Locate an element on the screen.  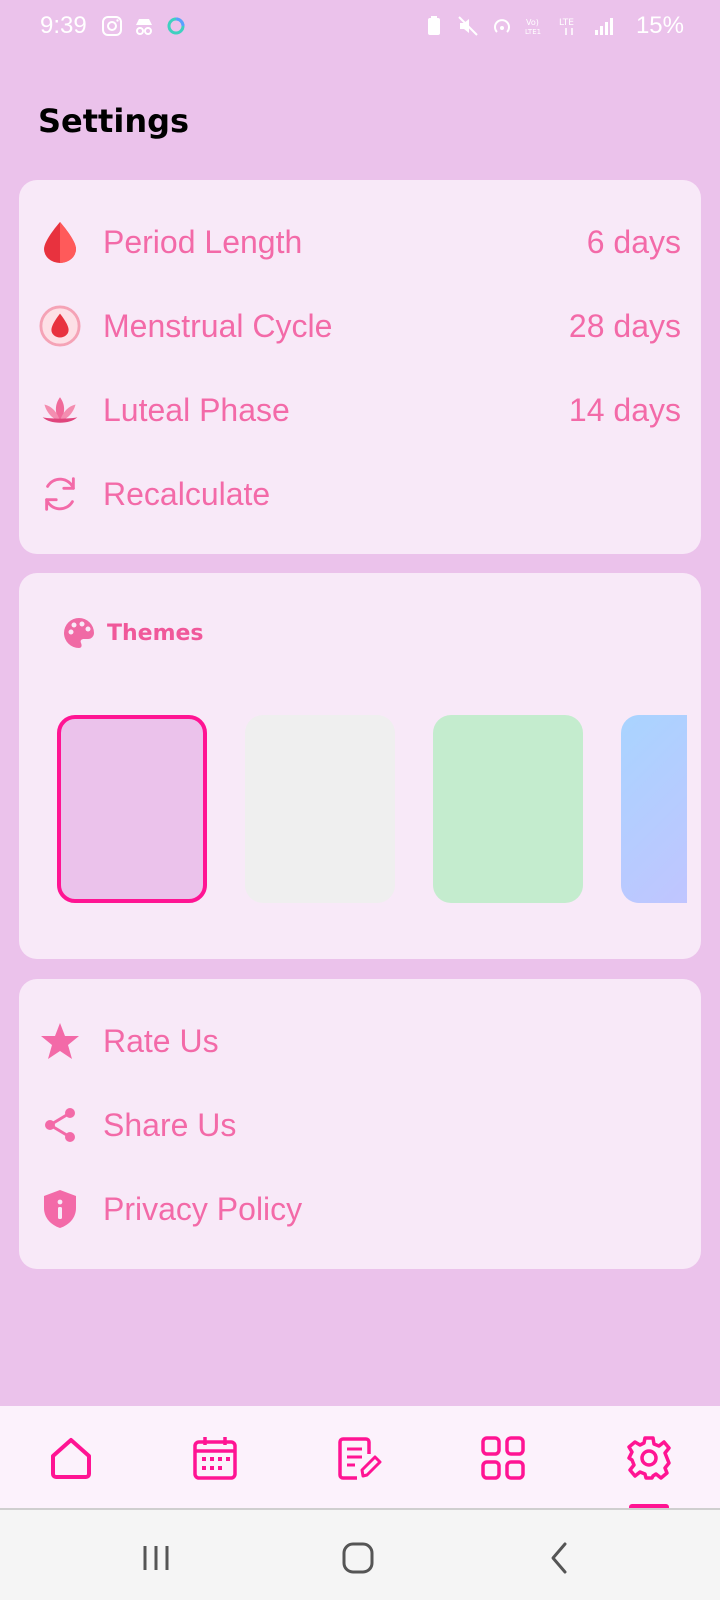
mute-icon is located at coordinates (468, 26).